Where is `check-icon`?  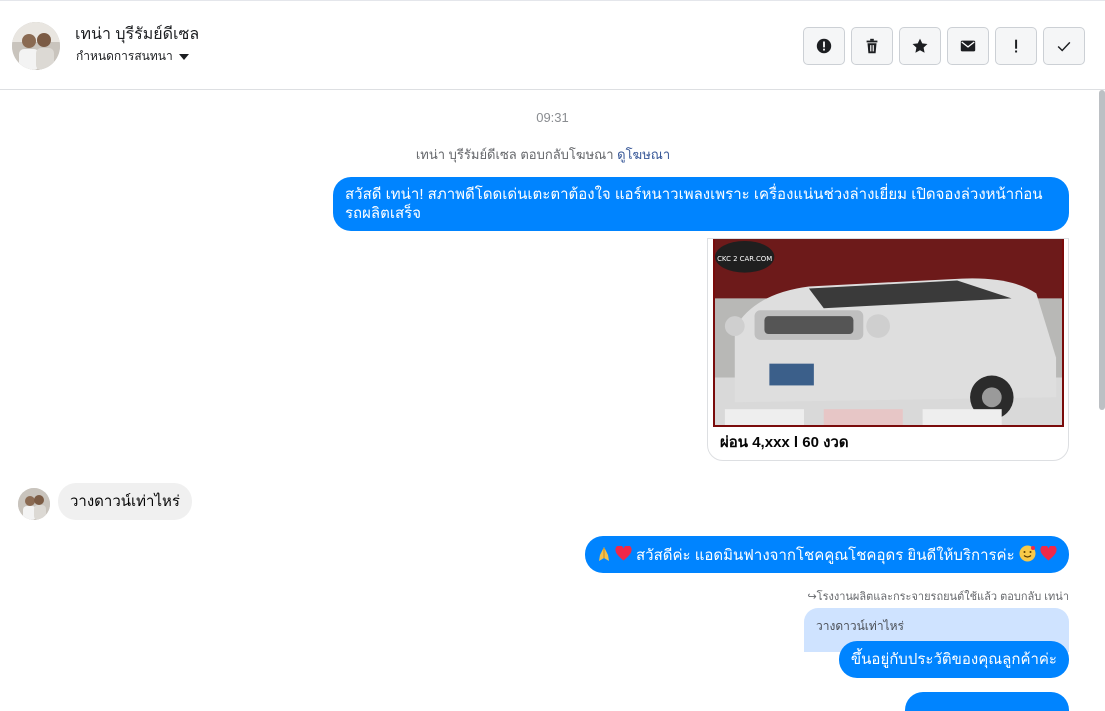
check-icon is located at coordinates (1064, 46).